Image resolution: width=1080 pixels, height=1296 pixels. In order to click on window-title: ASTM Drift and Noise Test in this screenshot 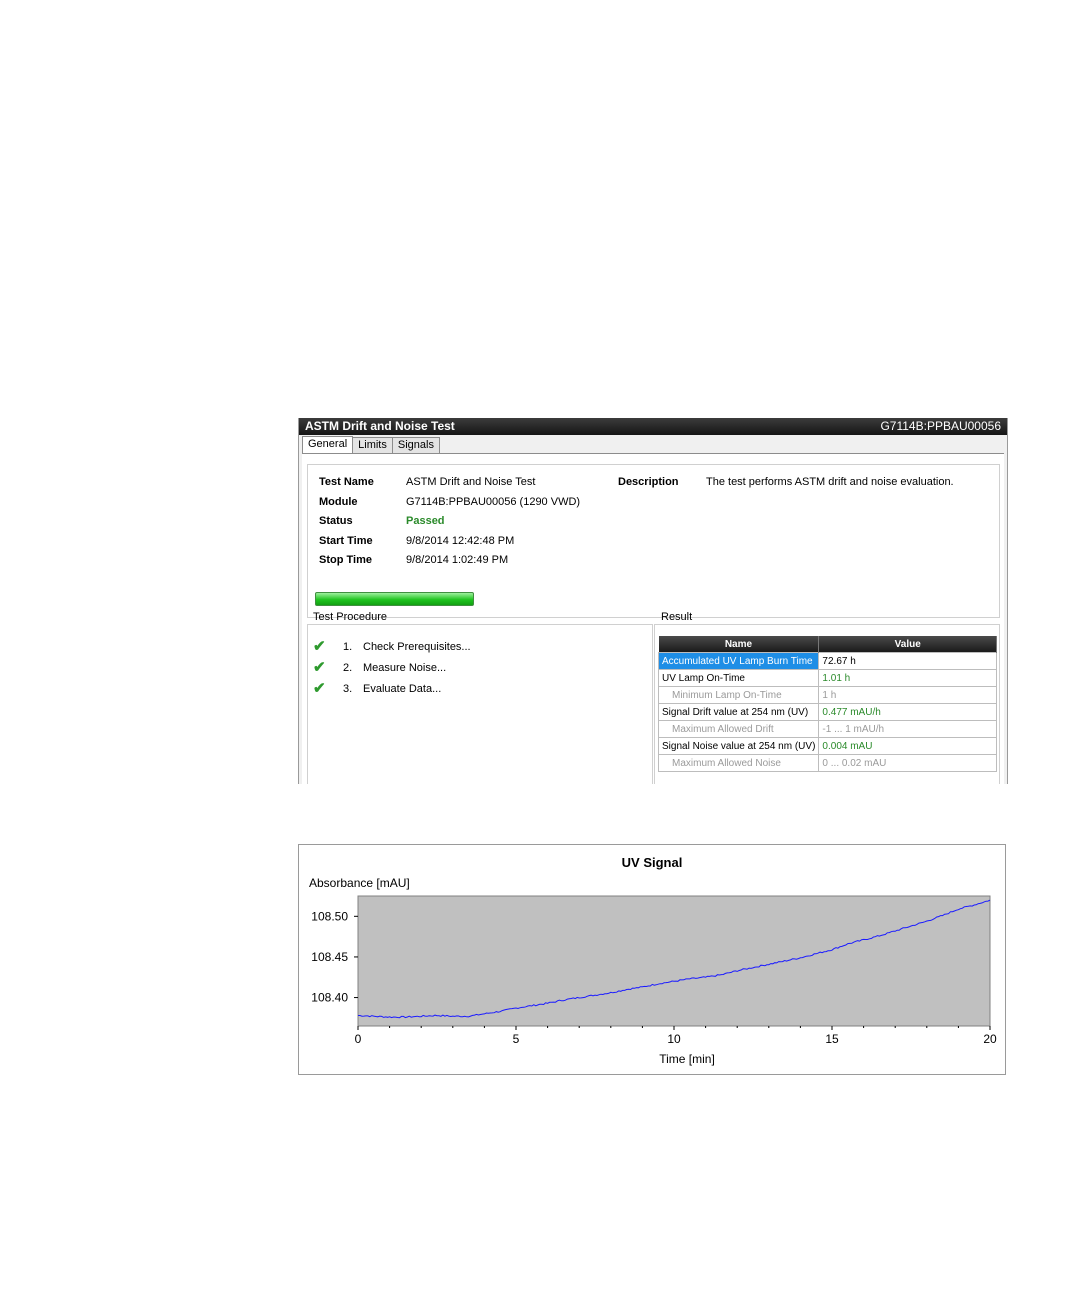, I will do `click(380, 426)`.